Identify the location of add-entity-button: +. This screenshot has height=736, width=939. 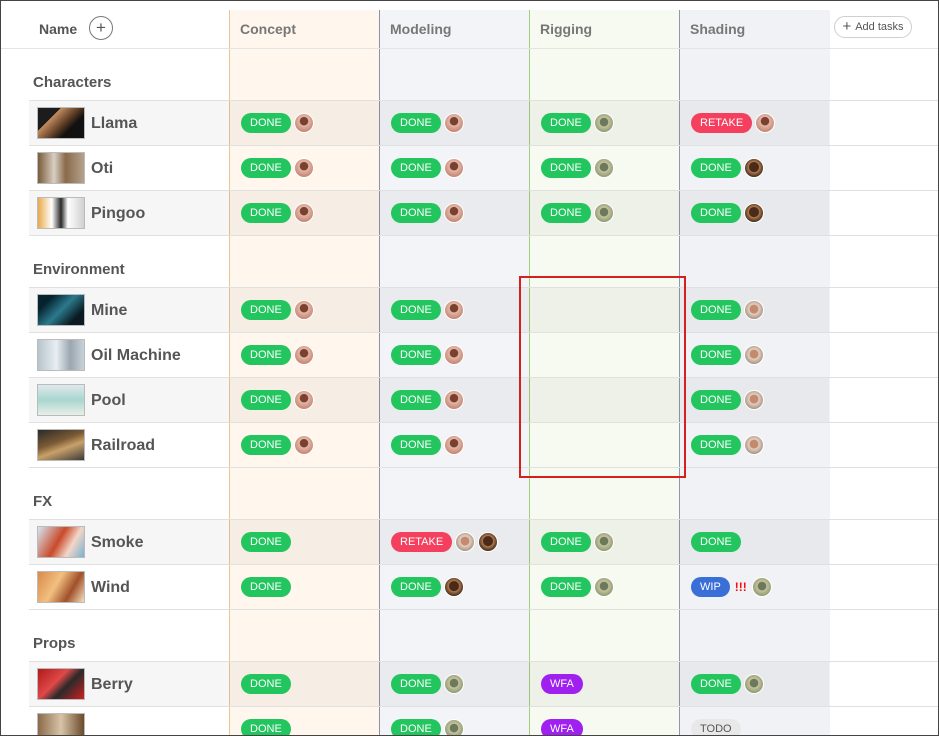
(101, 28).